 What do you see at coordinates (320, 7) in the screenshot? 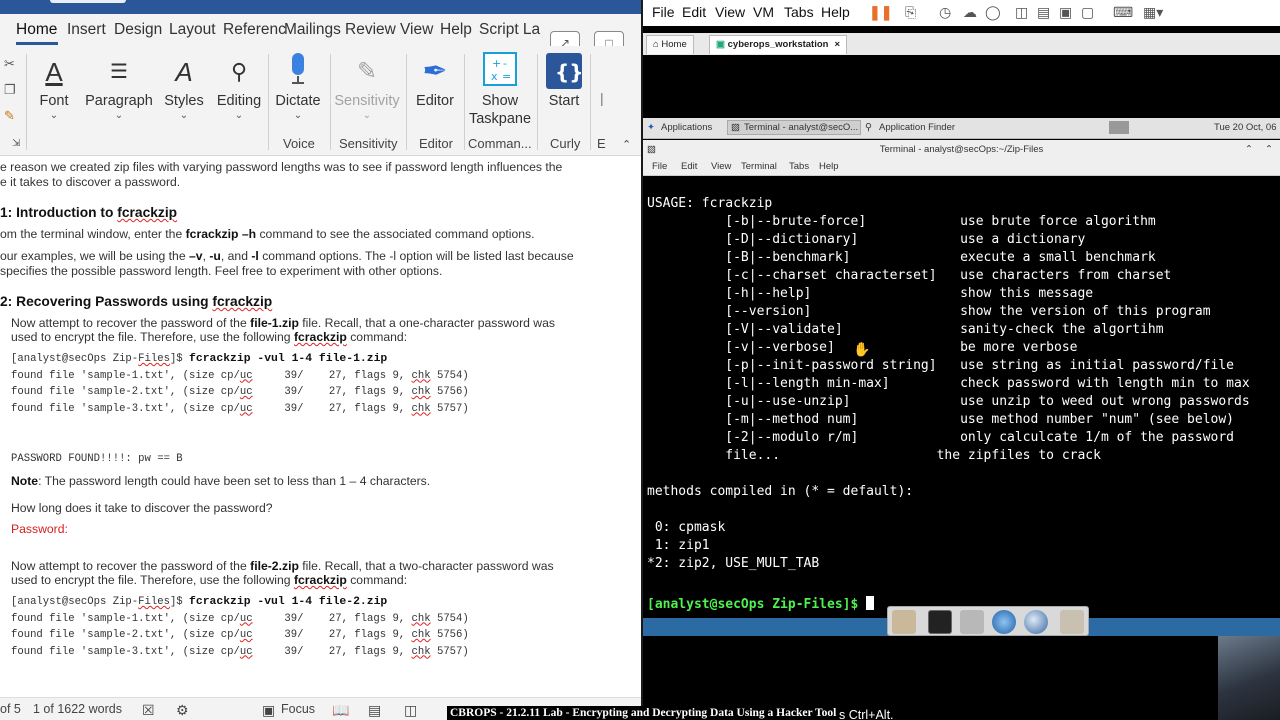
I see `word-title-strip` at bounding box center [320, 7].